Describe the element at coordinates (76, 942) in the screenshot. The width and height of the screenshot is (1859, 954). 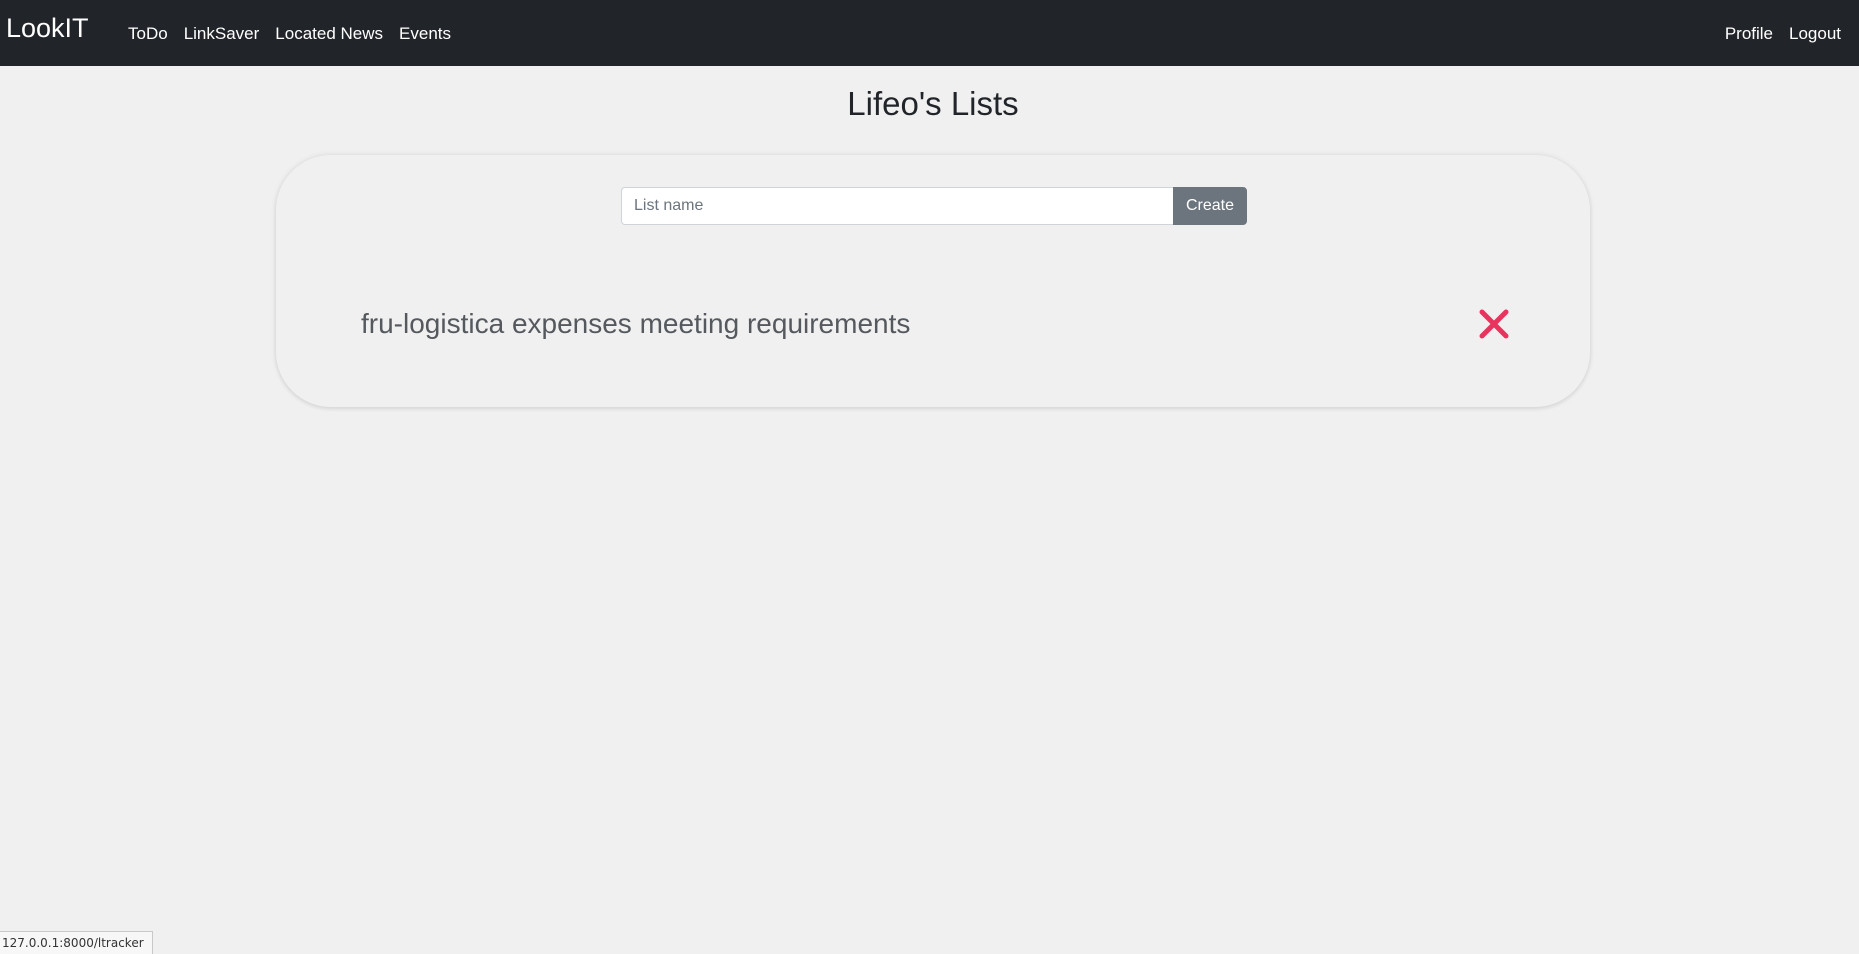
I see `browser-status-url: 127.0.0.1:8000/ltracker` at that location.